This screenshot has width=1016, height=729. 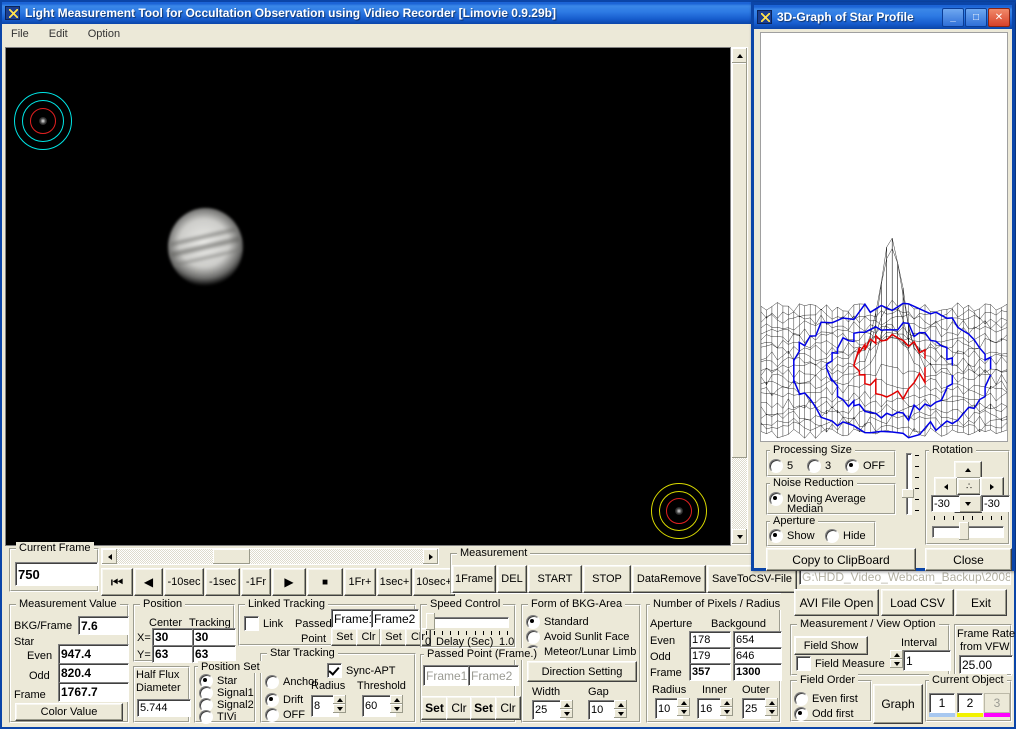 I want to click on star-odd-value: 820.4, so click(x=93, y=673).